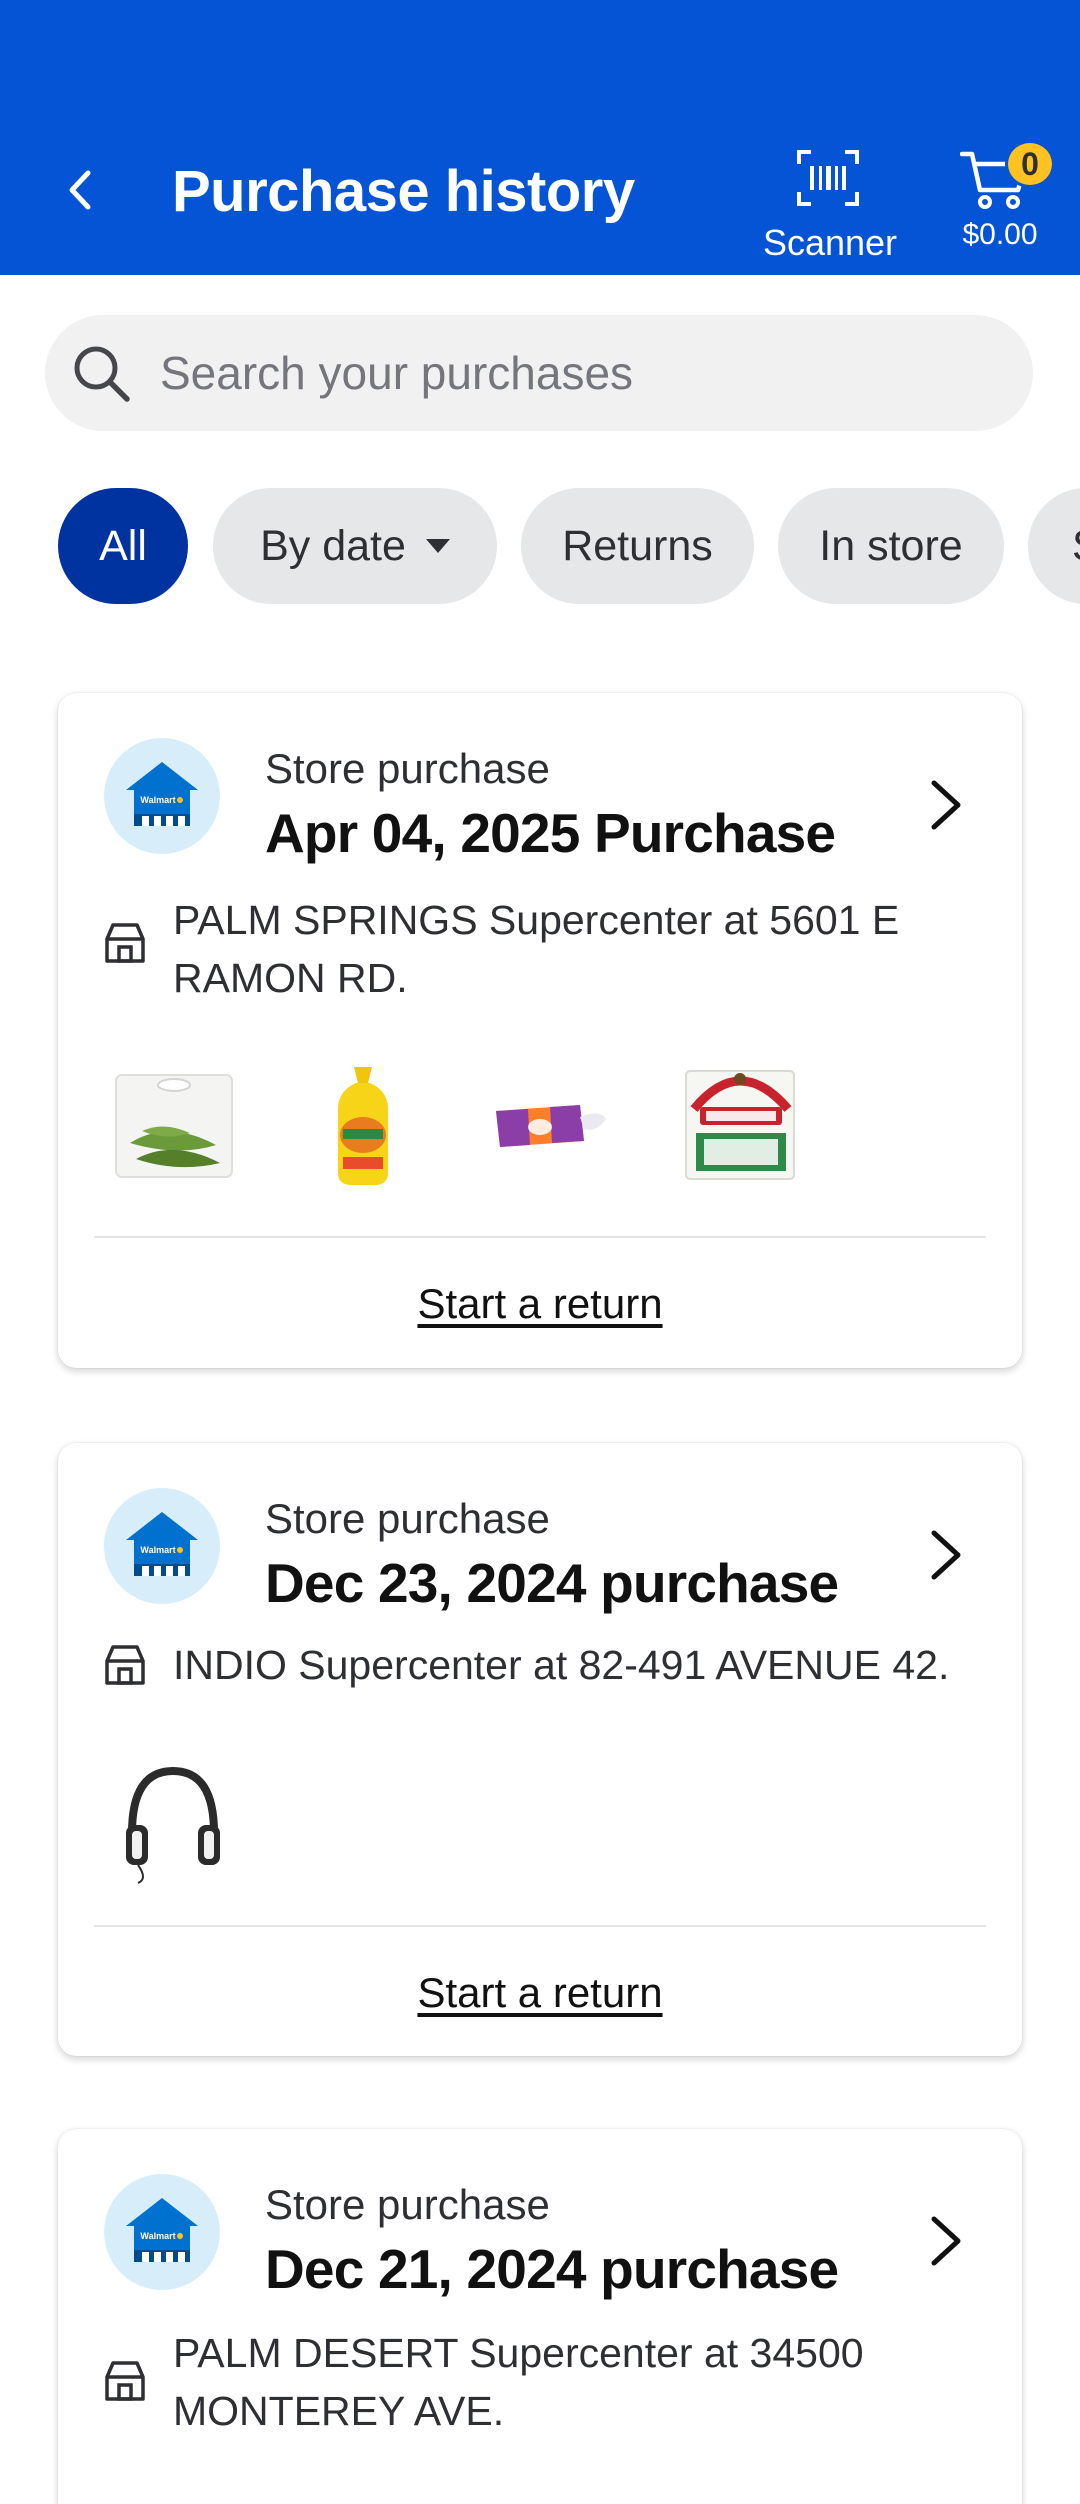  What do you see at coordinates (173, 1126) in the screenshot?
I see `jalapeno-peppers-image` at bounding box center [173, 1126].